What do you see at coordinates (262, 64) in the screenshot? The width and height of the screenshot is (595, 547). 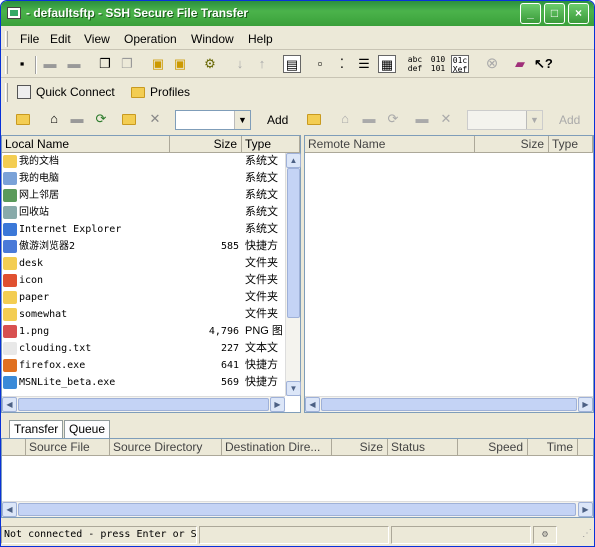 I see `upload-icon: ↑` at bounding box center [262, 64].